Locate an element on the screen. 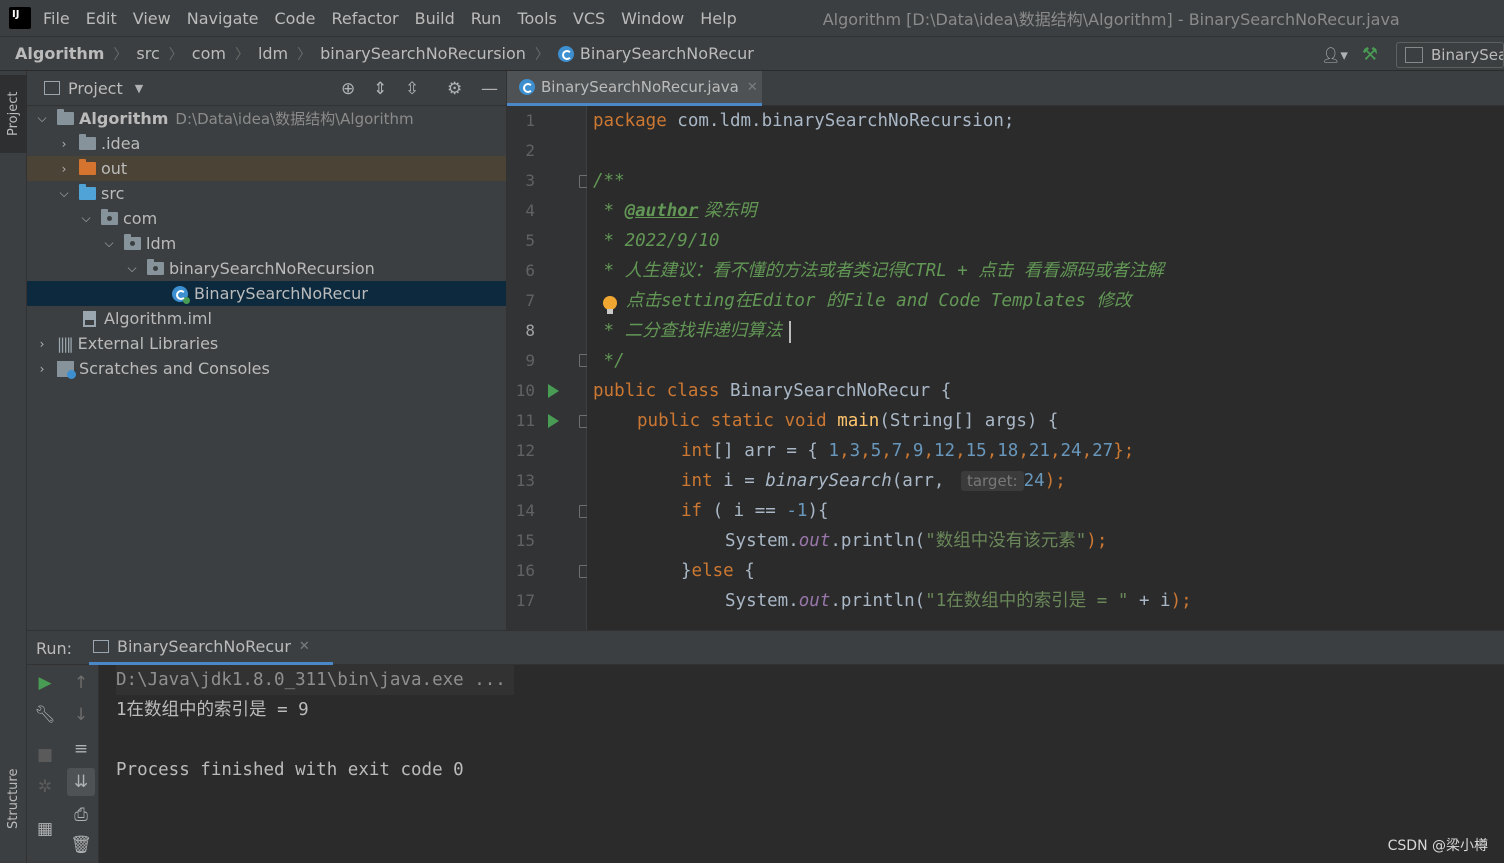 This screenshot has height=863, width=1504. tree-item-label: out is located at coordinates (114, 168).